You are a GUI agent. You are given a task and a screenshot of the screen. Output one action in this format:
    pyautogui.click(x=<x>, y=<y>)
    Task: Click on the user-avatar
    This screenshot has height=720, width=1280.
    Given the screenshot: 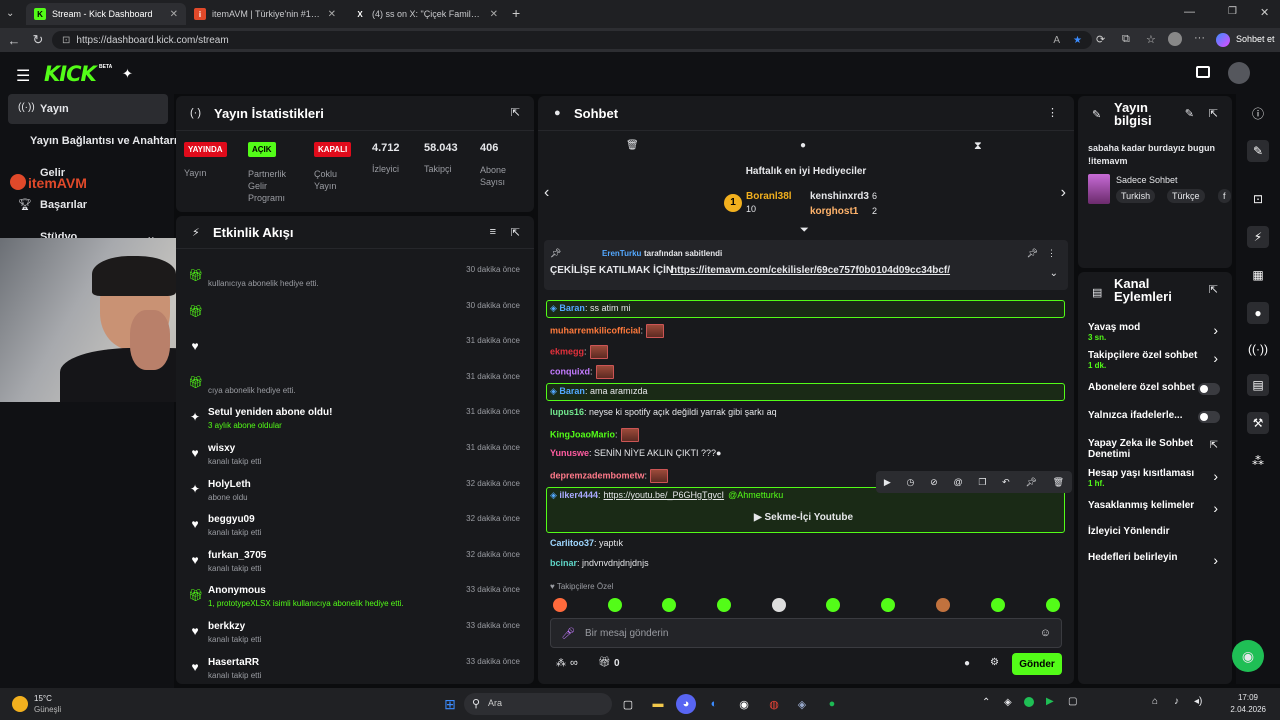 What is the action you would take?
    pyautogui.click(x=1239, y=73)
    